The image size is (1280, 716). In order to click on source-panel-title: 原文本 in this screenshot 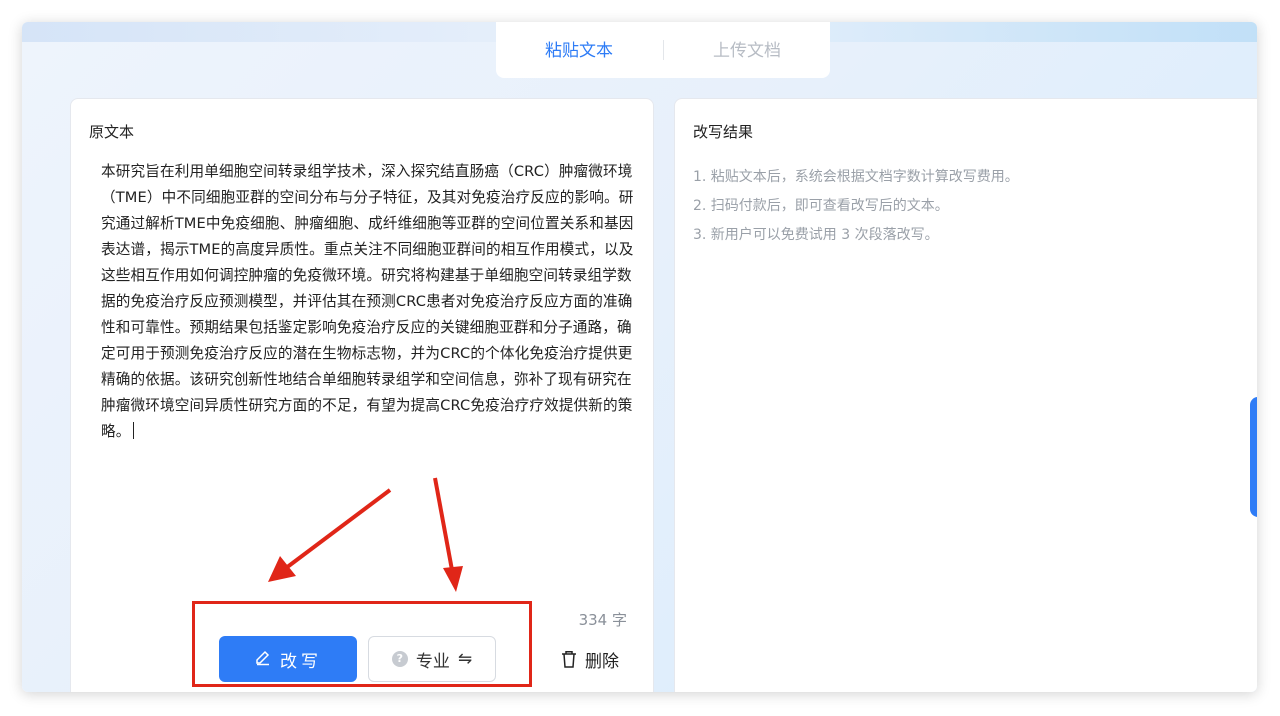, I will do `click(112, 132)`.